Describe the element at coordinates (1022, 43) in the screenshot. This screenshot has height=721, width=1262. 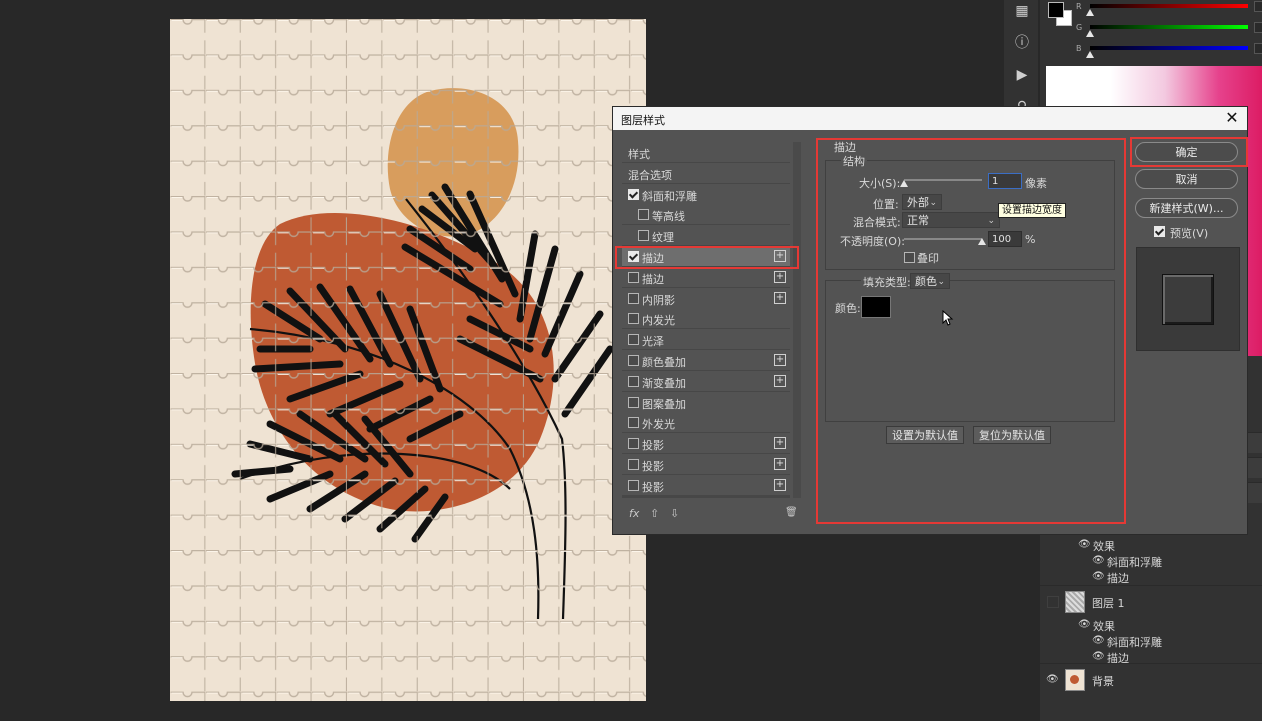
I see `info-icon: ⓘ` at that location.